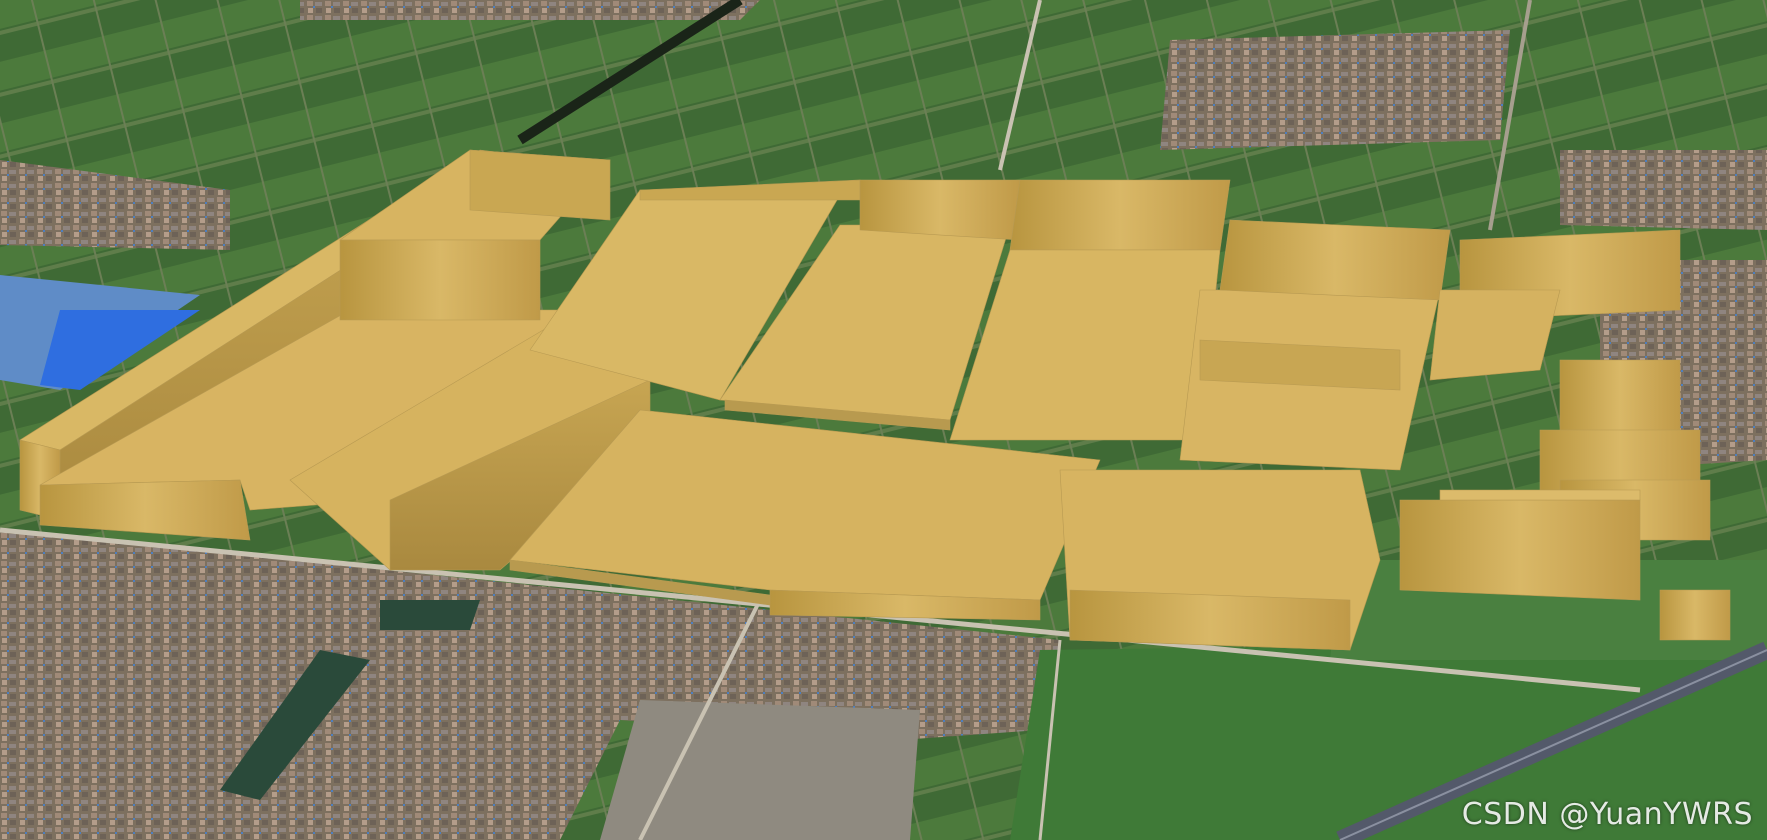 The height and width of the screenshot is (840, 1767). I want to click on watermark: CSDN @YuanYWRS, so click(1607, 814).